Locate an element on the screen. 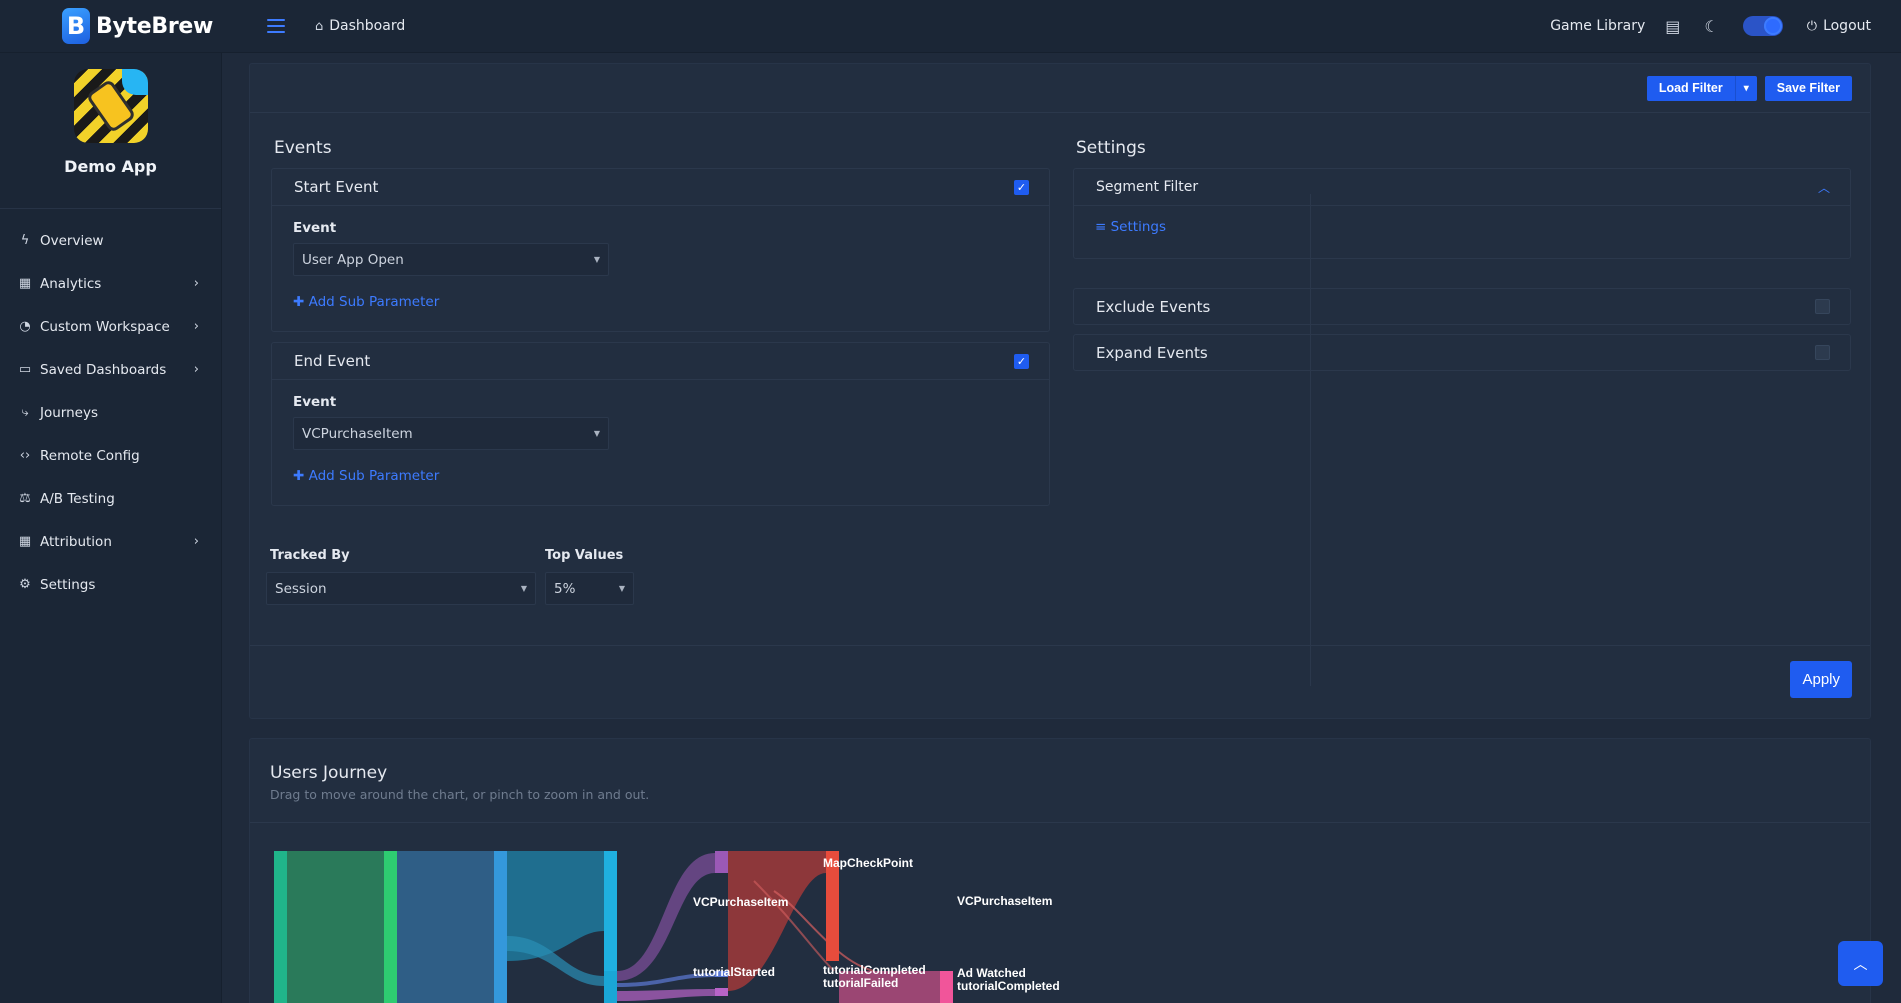 The width and height of the screenshot is (1901, 1003). sidebar-item-settings: ⚙ Settings is located at coordinates (110, 584).